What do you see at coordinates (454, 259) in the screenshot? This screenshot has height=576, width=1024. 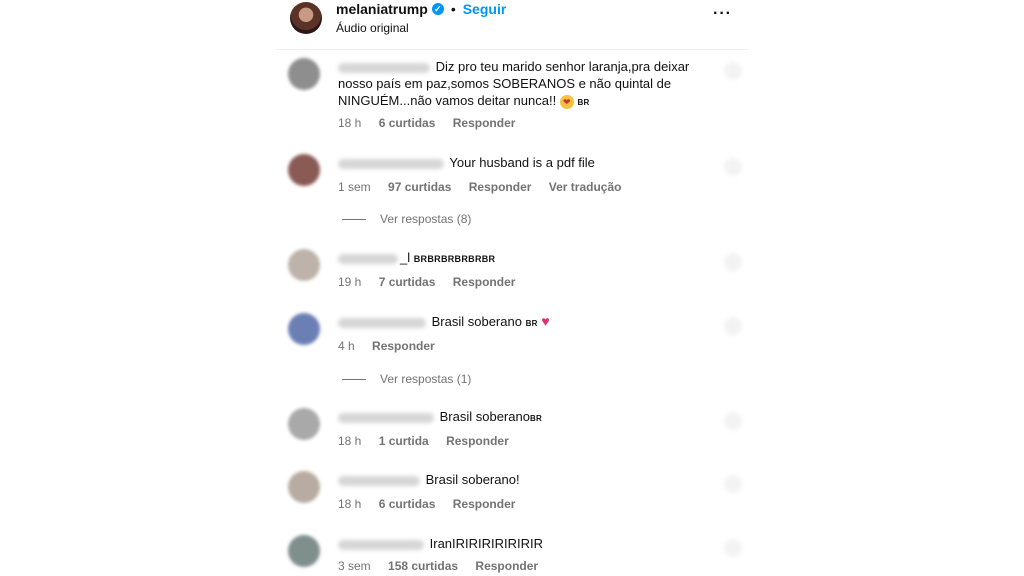 I see `comment-text: BRBRBRBRBRBR` at bounding box center [454, 259].